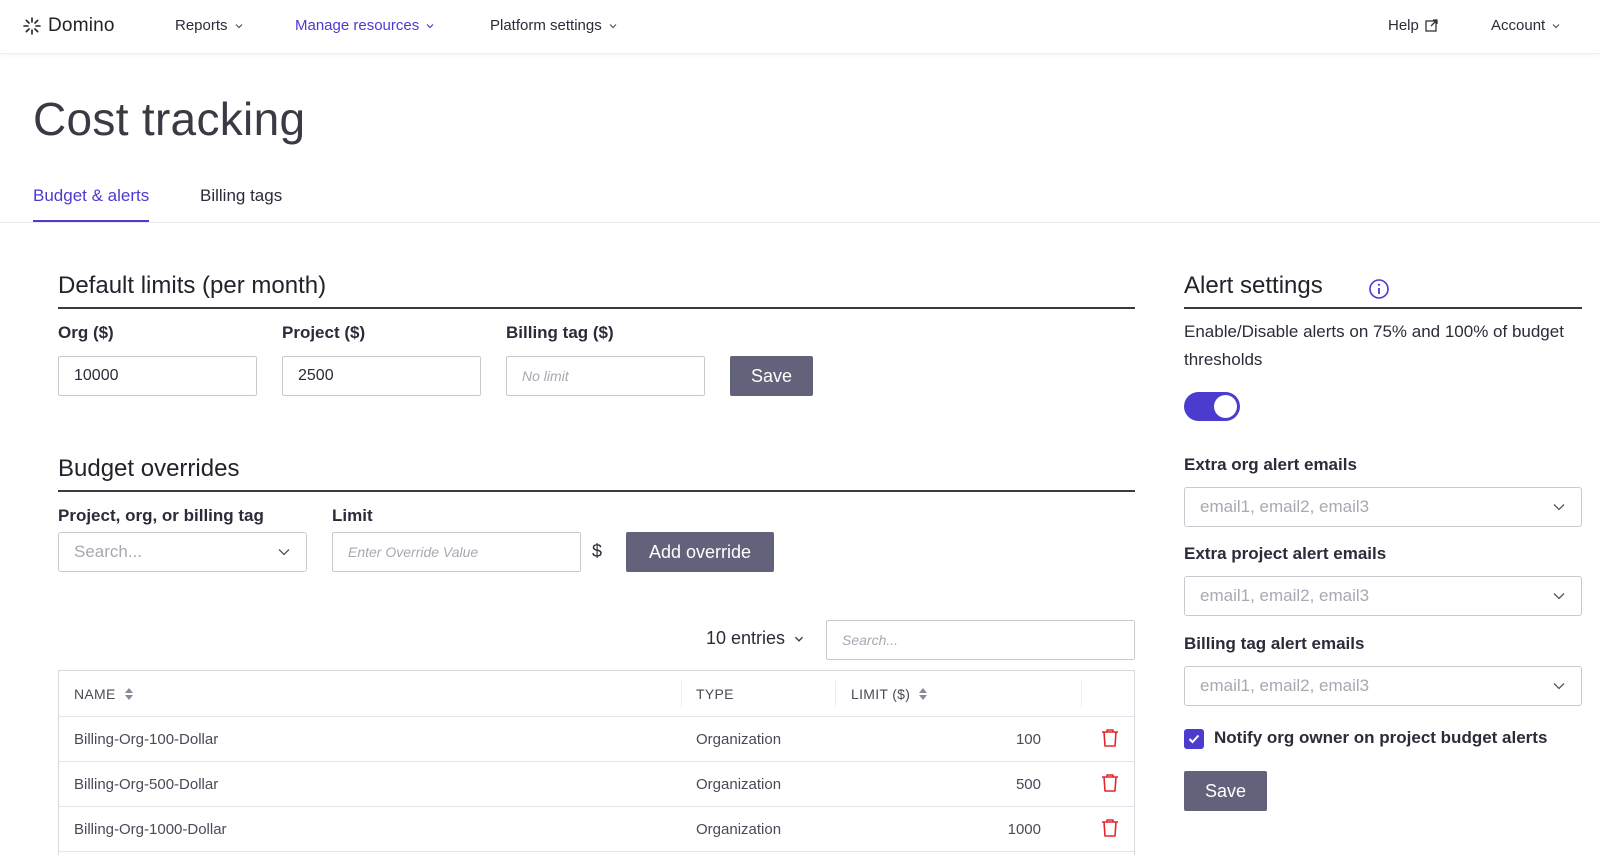 The width and height of the screenshot is (1600, 855). I want to click on entries-label: 10 entries, so click(746, 638).